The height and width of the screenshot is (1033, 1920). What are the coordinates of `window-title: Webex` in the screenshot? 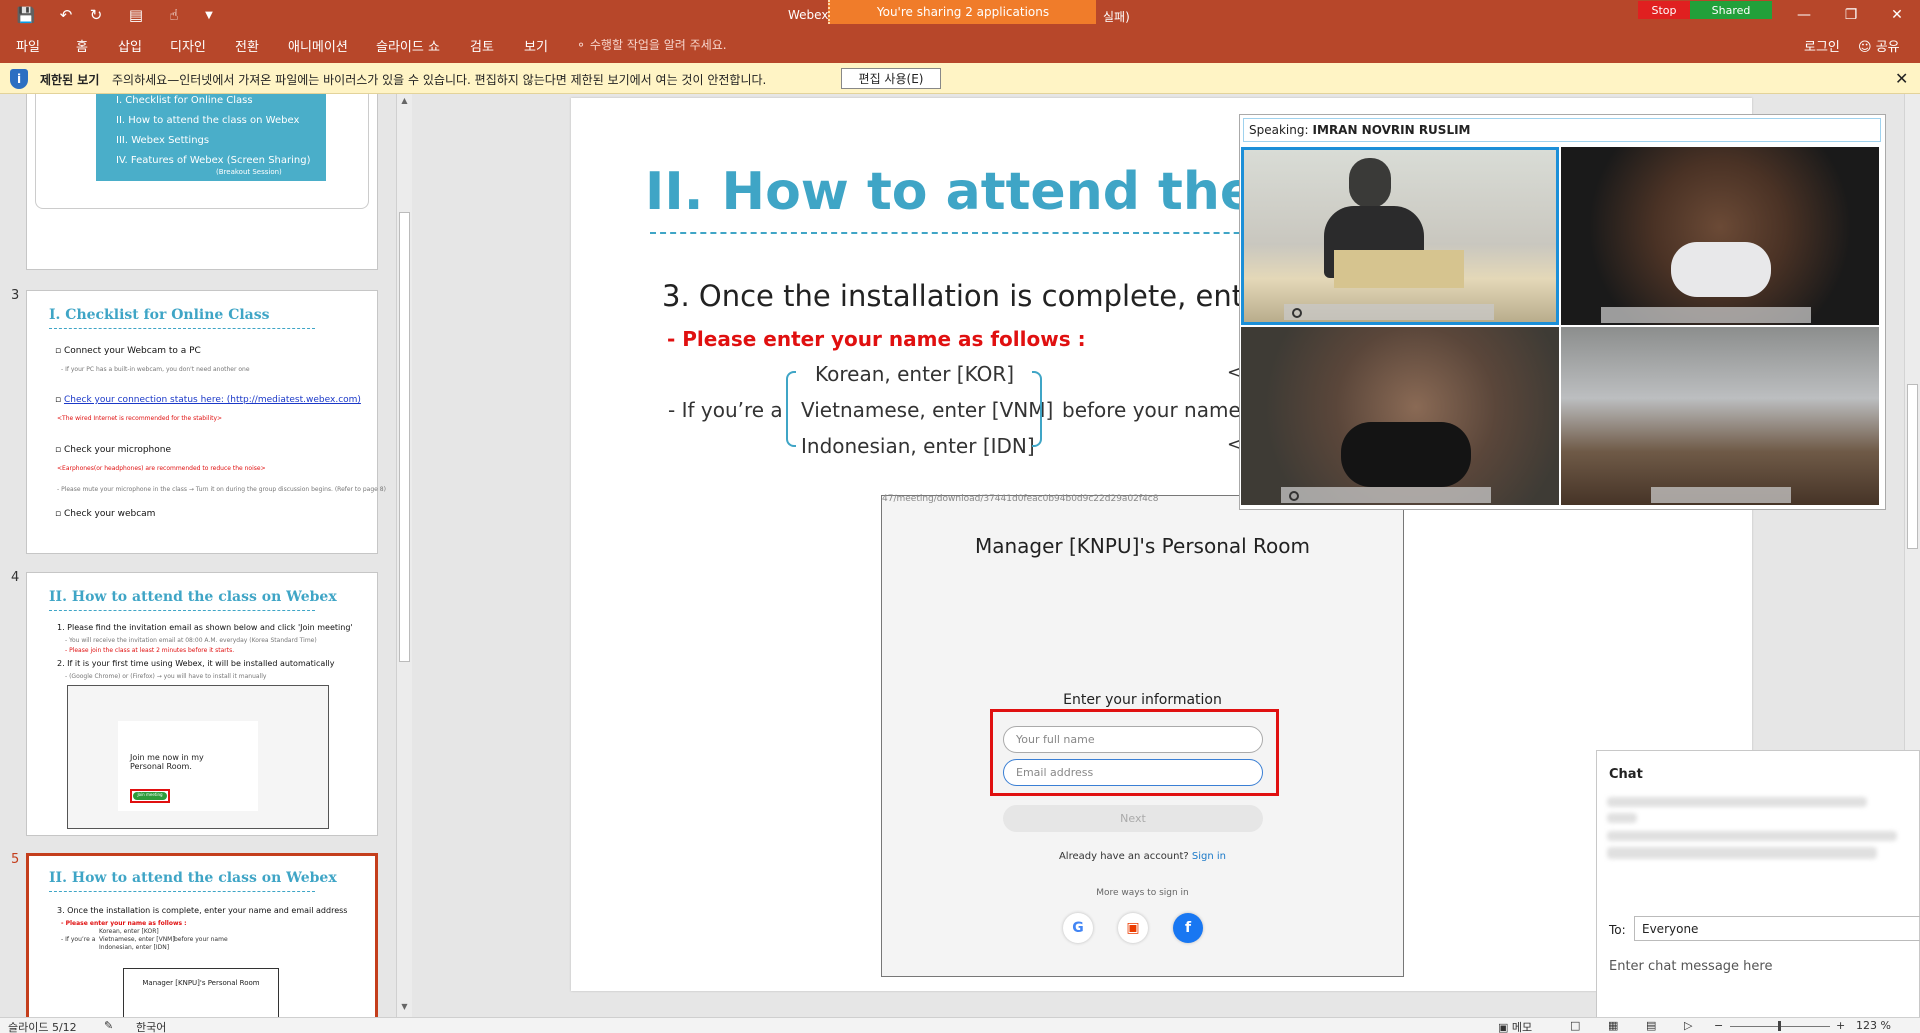 It's located at (808, 15).